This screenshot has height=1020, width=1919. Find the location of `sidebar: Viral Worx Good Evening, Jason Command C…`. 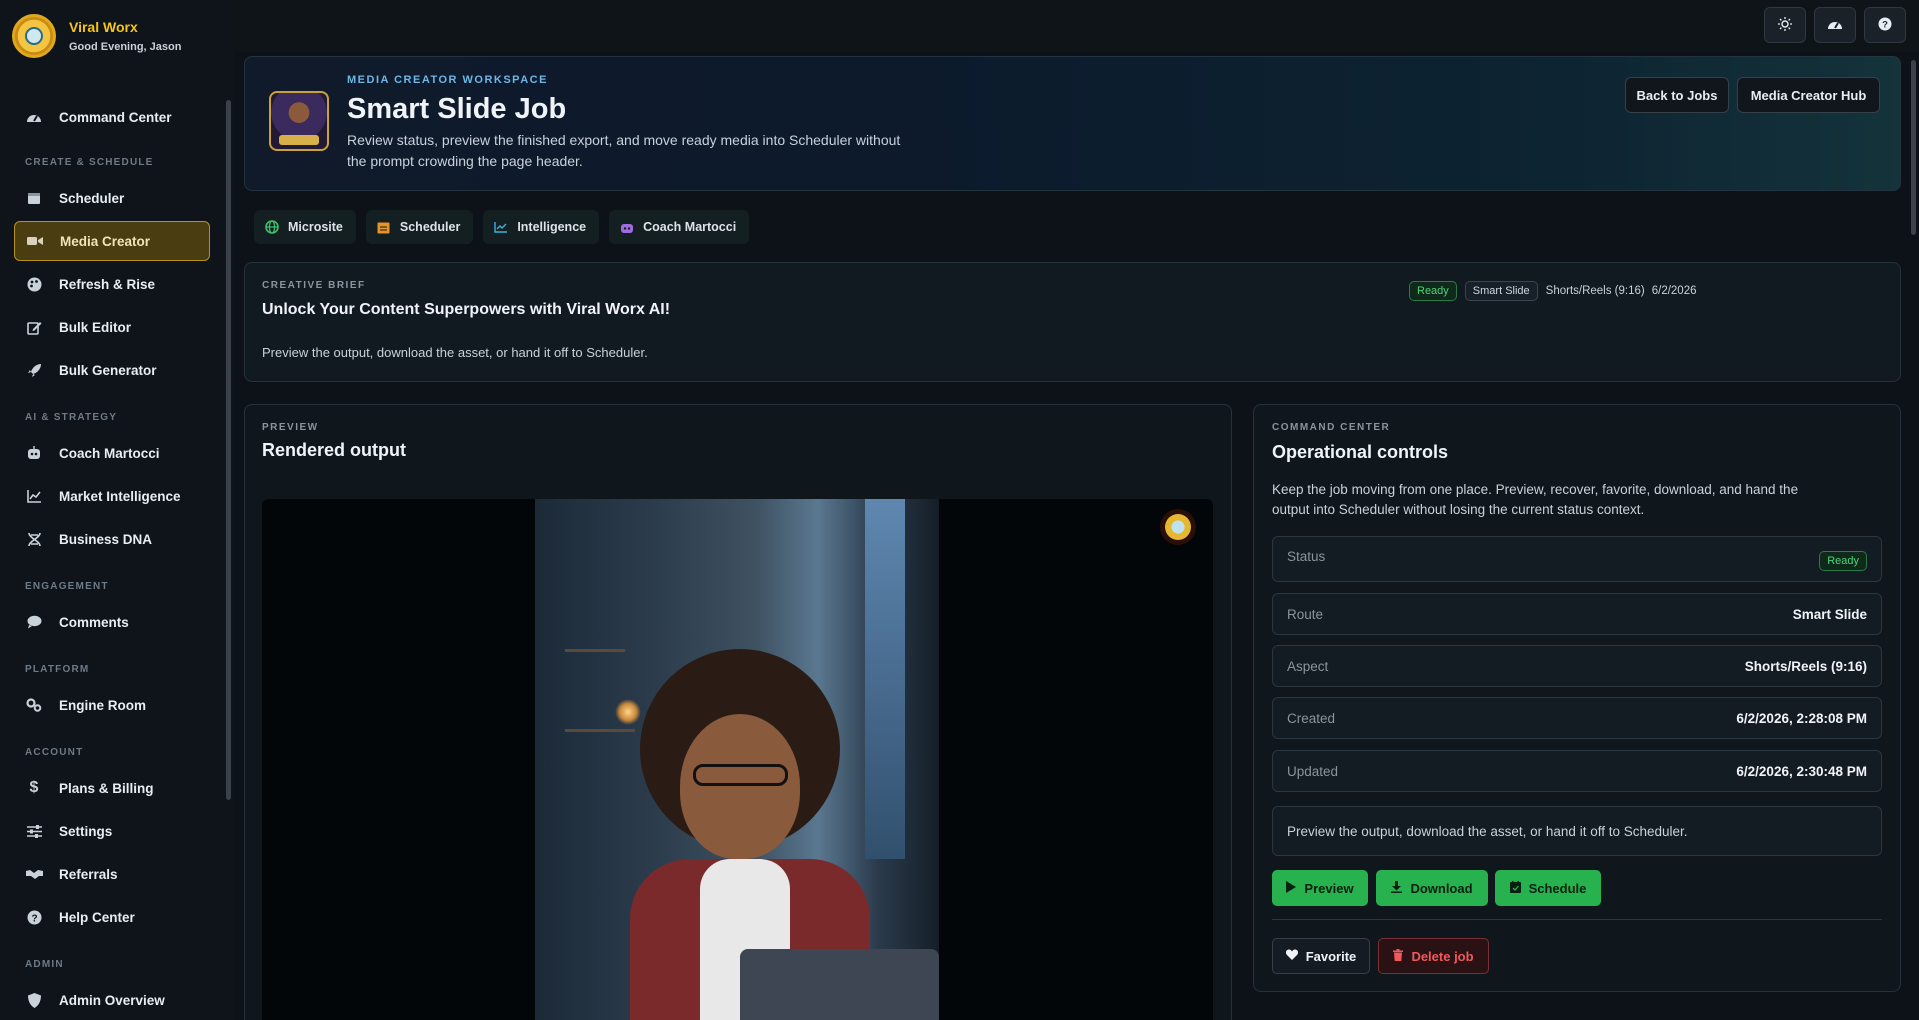

sidebar: Viral Worx Good Evening, Jason Command C… is located at coordinates (117, 510).